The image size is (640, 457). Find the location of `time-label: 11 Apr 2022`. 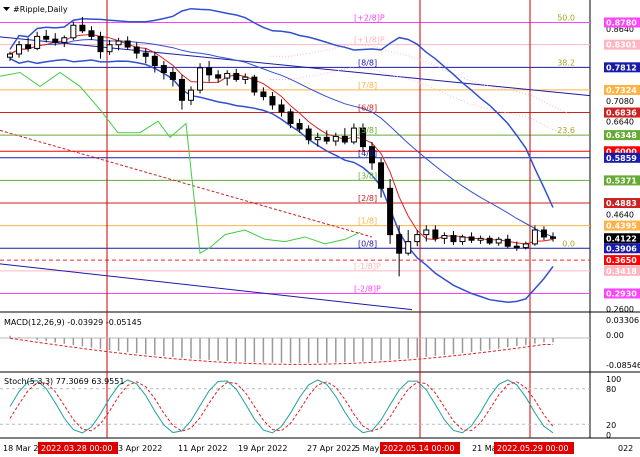

time-label: 11 Apr 2022 is located at coordinates (202, 448).